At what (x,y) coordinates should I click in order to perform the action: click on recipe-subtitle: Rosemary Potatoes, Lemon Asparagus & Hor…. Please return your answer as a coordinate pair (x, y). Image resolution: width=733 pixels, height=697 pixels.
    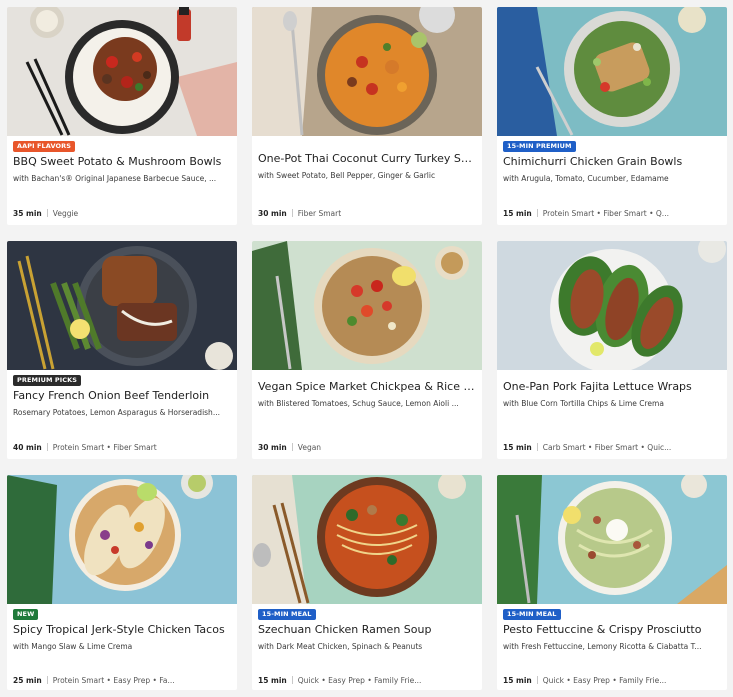
    Looking at the image, I should click on (116, 412).